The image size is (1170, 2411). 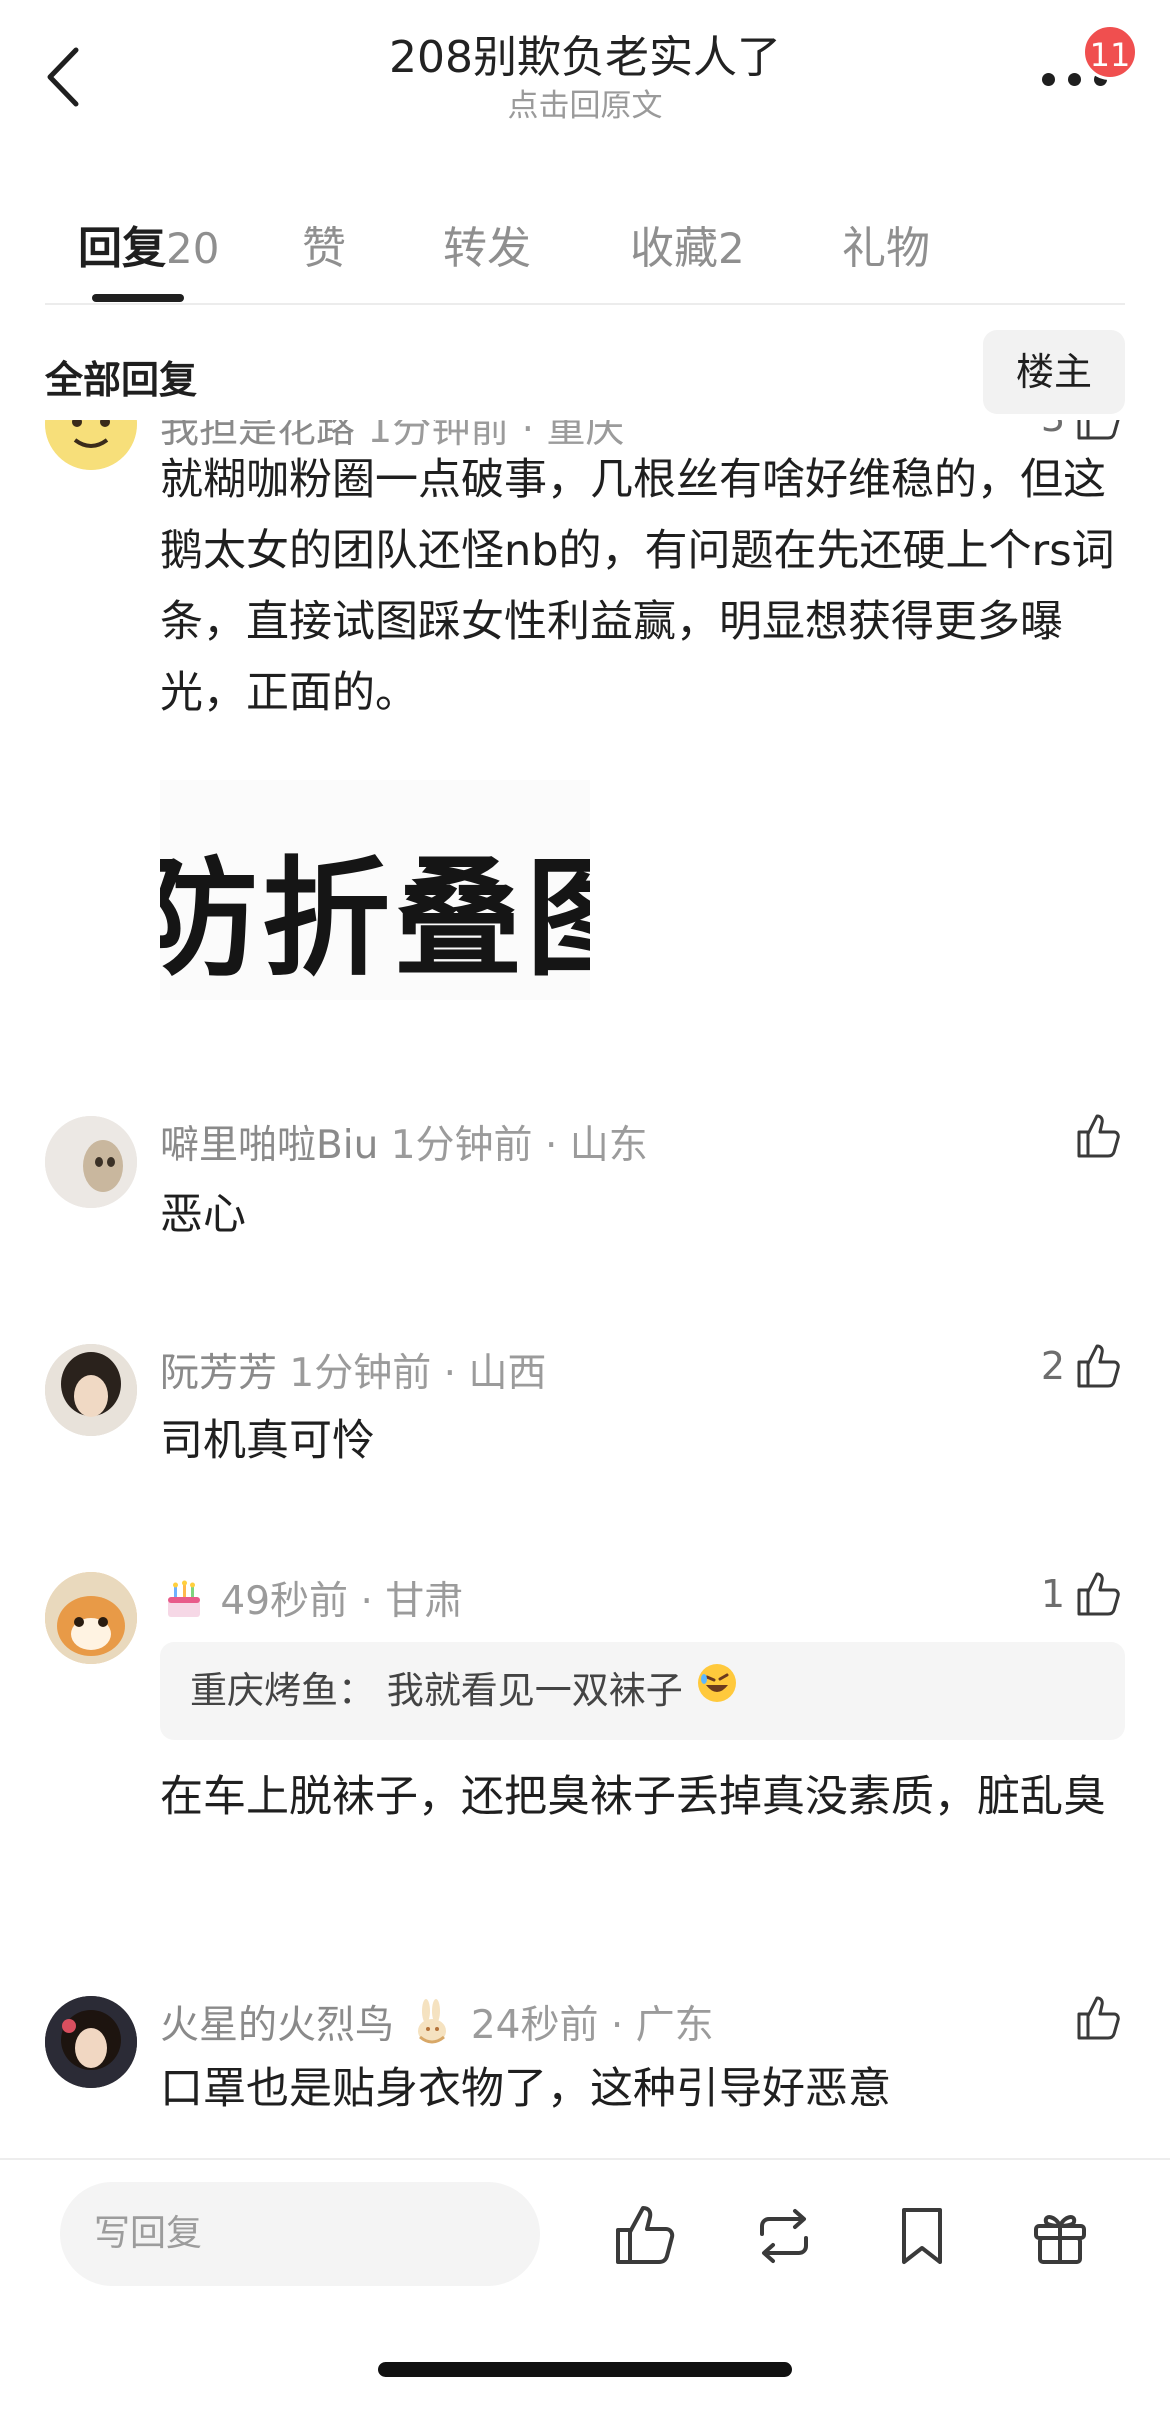 I want to click on back-icon, so click(x=65, y=77).